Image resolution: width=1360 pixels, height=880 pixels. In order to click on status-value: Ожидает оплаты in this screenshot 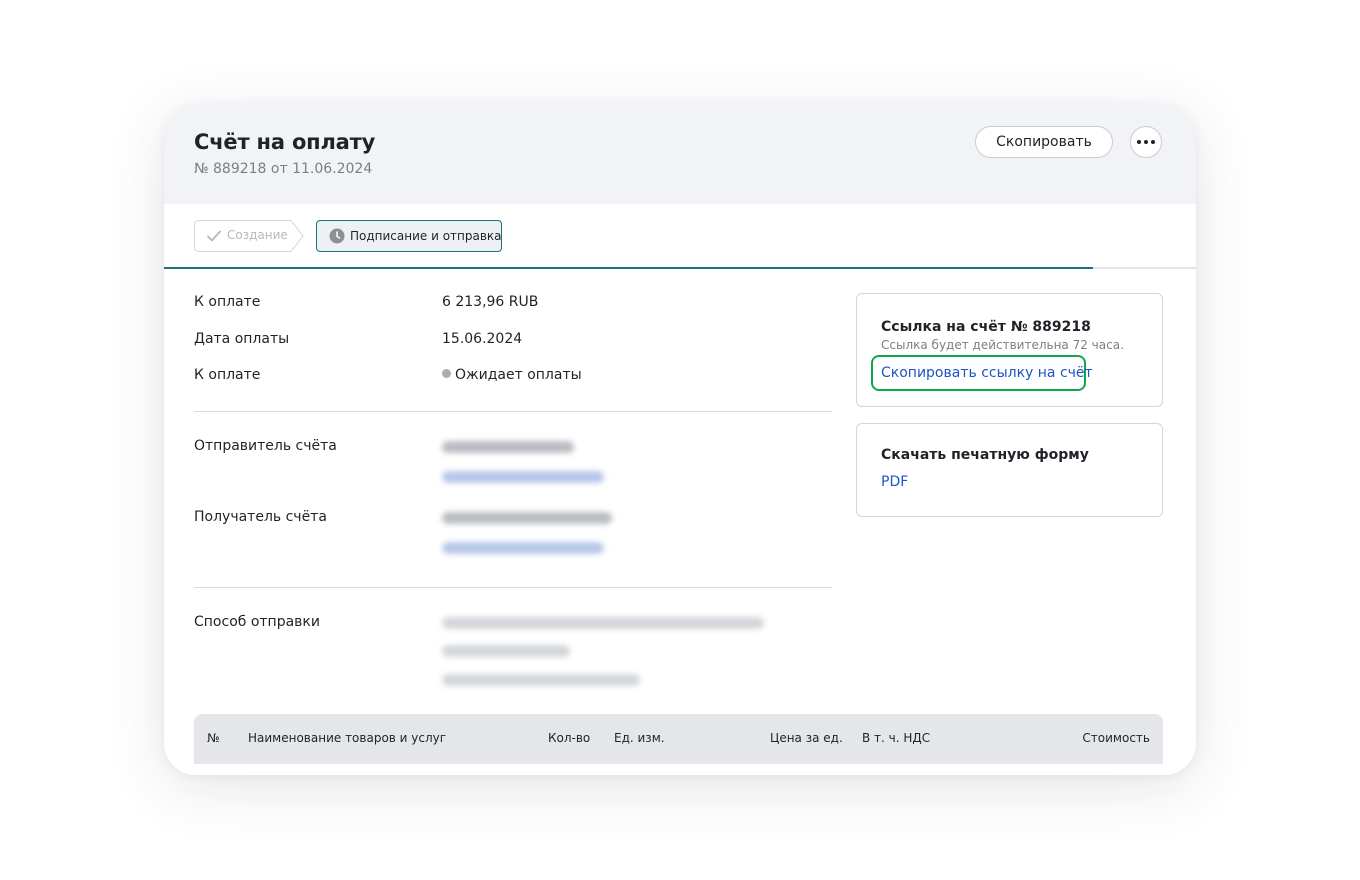, I will do `click(512, 375)`.